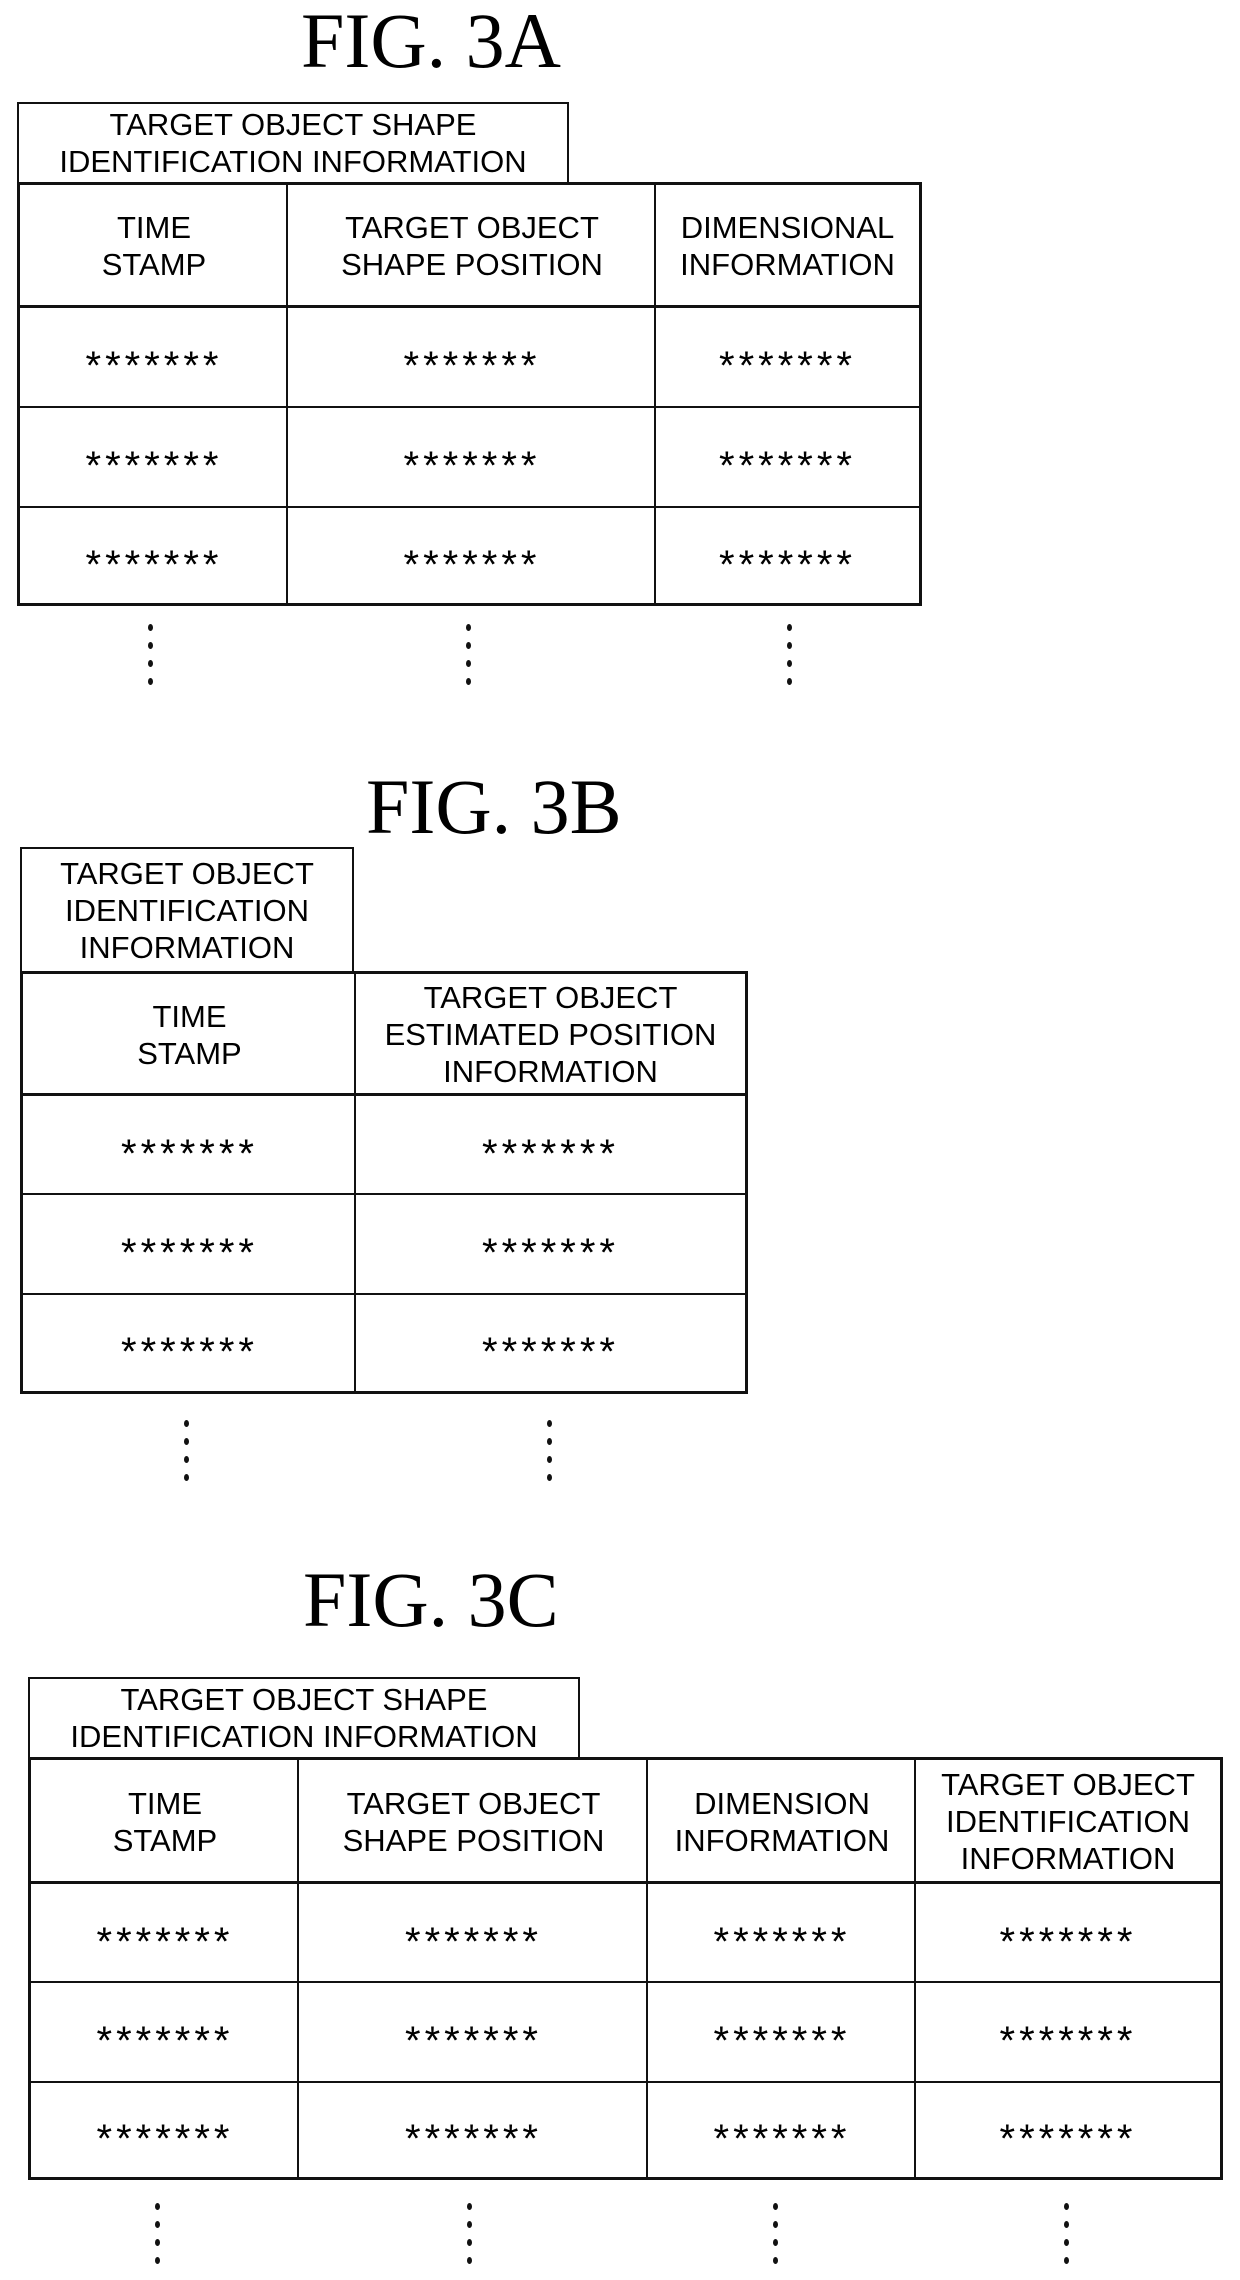 Image resolution: width=1240 pixels, height=2280 pixels. I want to click on column-header-dimensional-information: DIMENSIONAL INFORMATION, so click(787, 246).